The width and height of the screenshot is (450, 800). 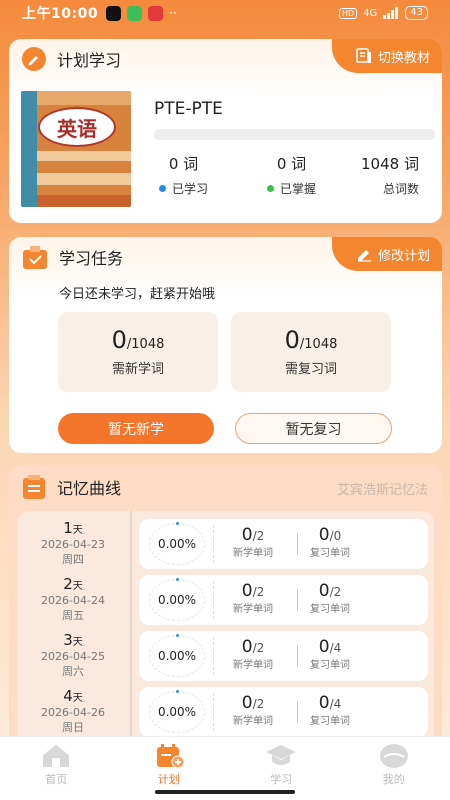 What do you see at coordinates (168, 779) in the screenshot?
I see `nav-plan-label: 计划` at bounding box center [168, 779].